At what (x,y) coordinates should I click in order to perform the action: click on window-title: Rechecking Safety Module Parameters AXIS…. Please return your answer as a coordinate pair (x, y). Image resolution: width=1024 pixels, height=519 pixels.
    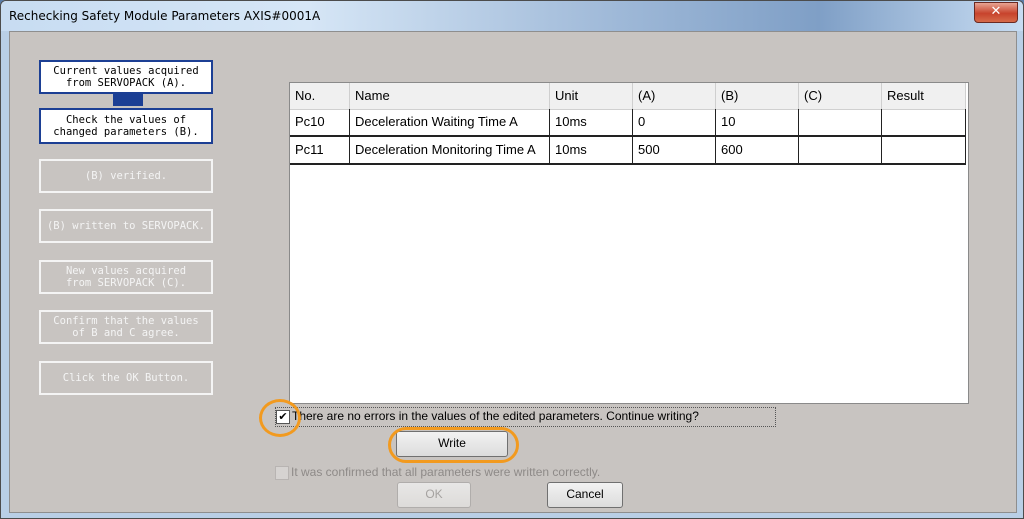
    Looking at the image, I should click on (165, 16).